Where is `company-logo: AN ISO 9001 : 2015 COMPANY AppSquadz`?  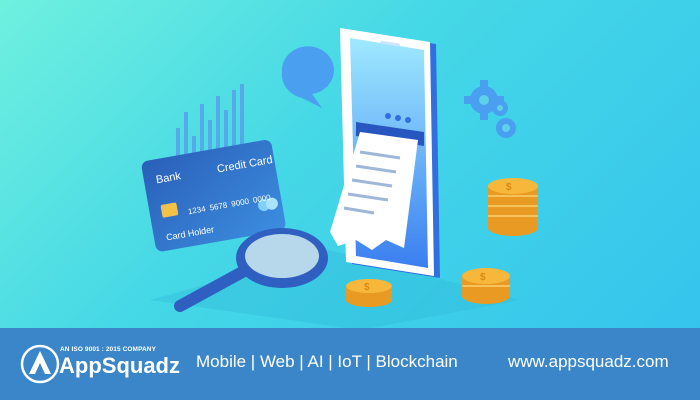
company-logo: AN ISO 9001 : 2015 COMPANY AppSquadz is located at coordinates (100, 365).